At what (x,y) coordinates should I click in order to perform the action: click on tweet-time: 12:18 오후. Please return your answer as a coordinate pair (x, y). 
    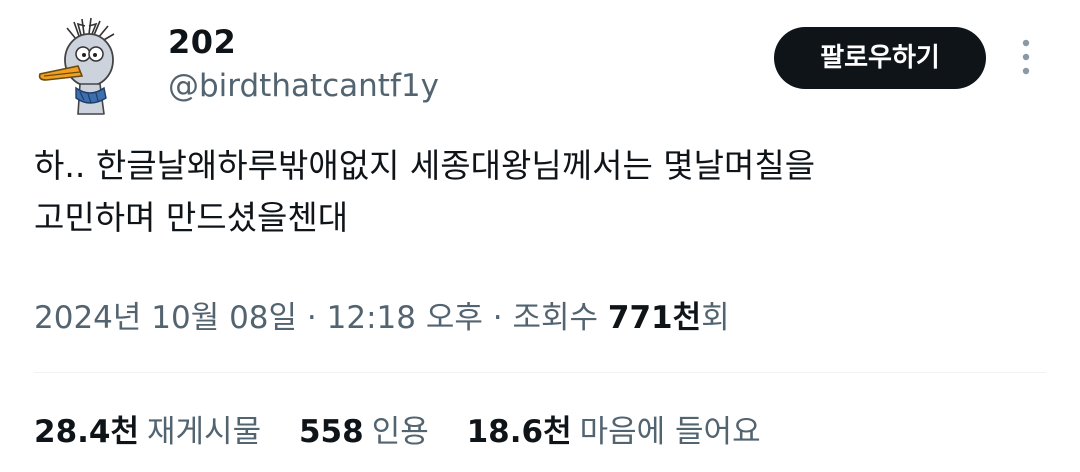
    Looking at the image, I should click on (405, 318).